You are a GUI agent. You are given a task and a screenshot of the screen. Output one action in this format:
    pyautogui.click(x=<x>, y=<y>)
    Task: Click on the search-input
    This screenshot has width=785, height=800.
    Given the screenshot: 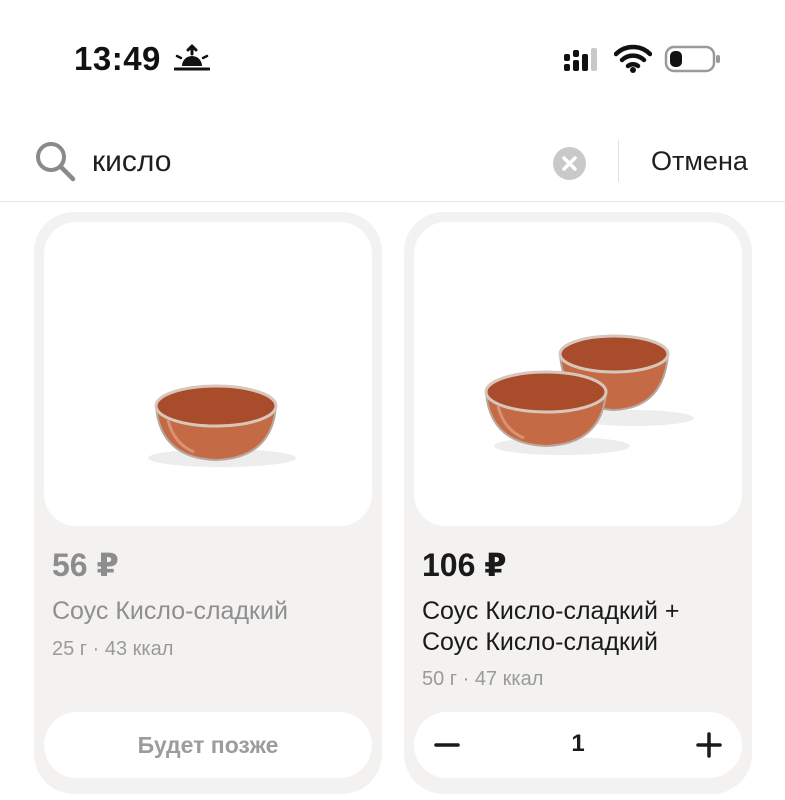 What is the action you would take?
    pyautogui.click(x=317, y=162)
    